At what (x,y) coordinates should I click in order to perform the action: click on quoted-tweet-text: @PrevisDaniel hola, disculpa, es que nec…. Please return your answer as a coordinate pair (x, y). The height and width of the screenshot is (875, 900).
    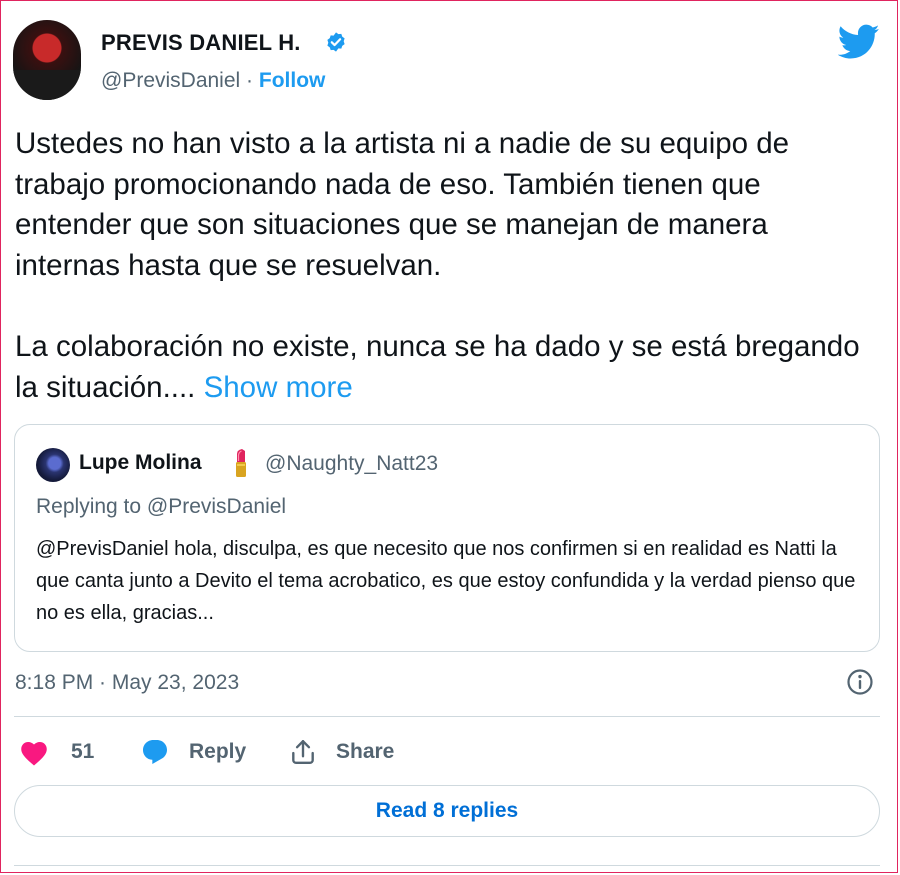
    Looking at the image, I should click on (446, 581).